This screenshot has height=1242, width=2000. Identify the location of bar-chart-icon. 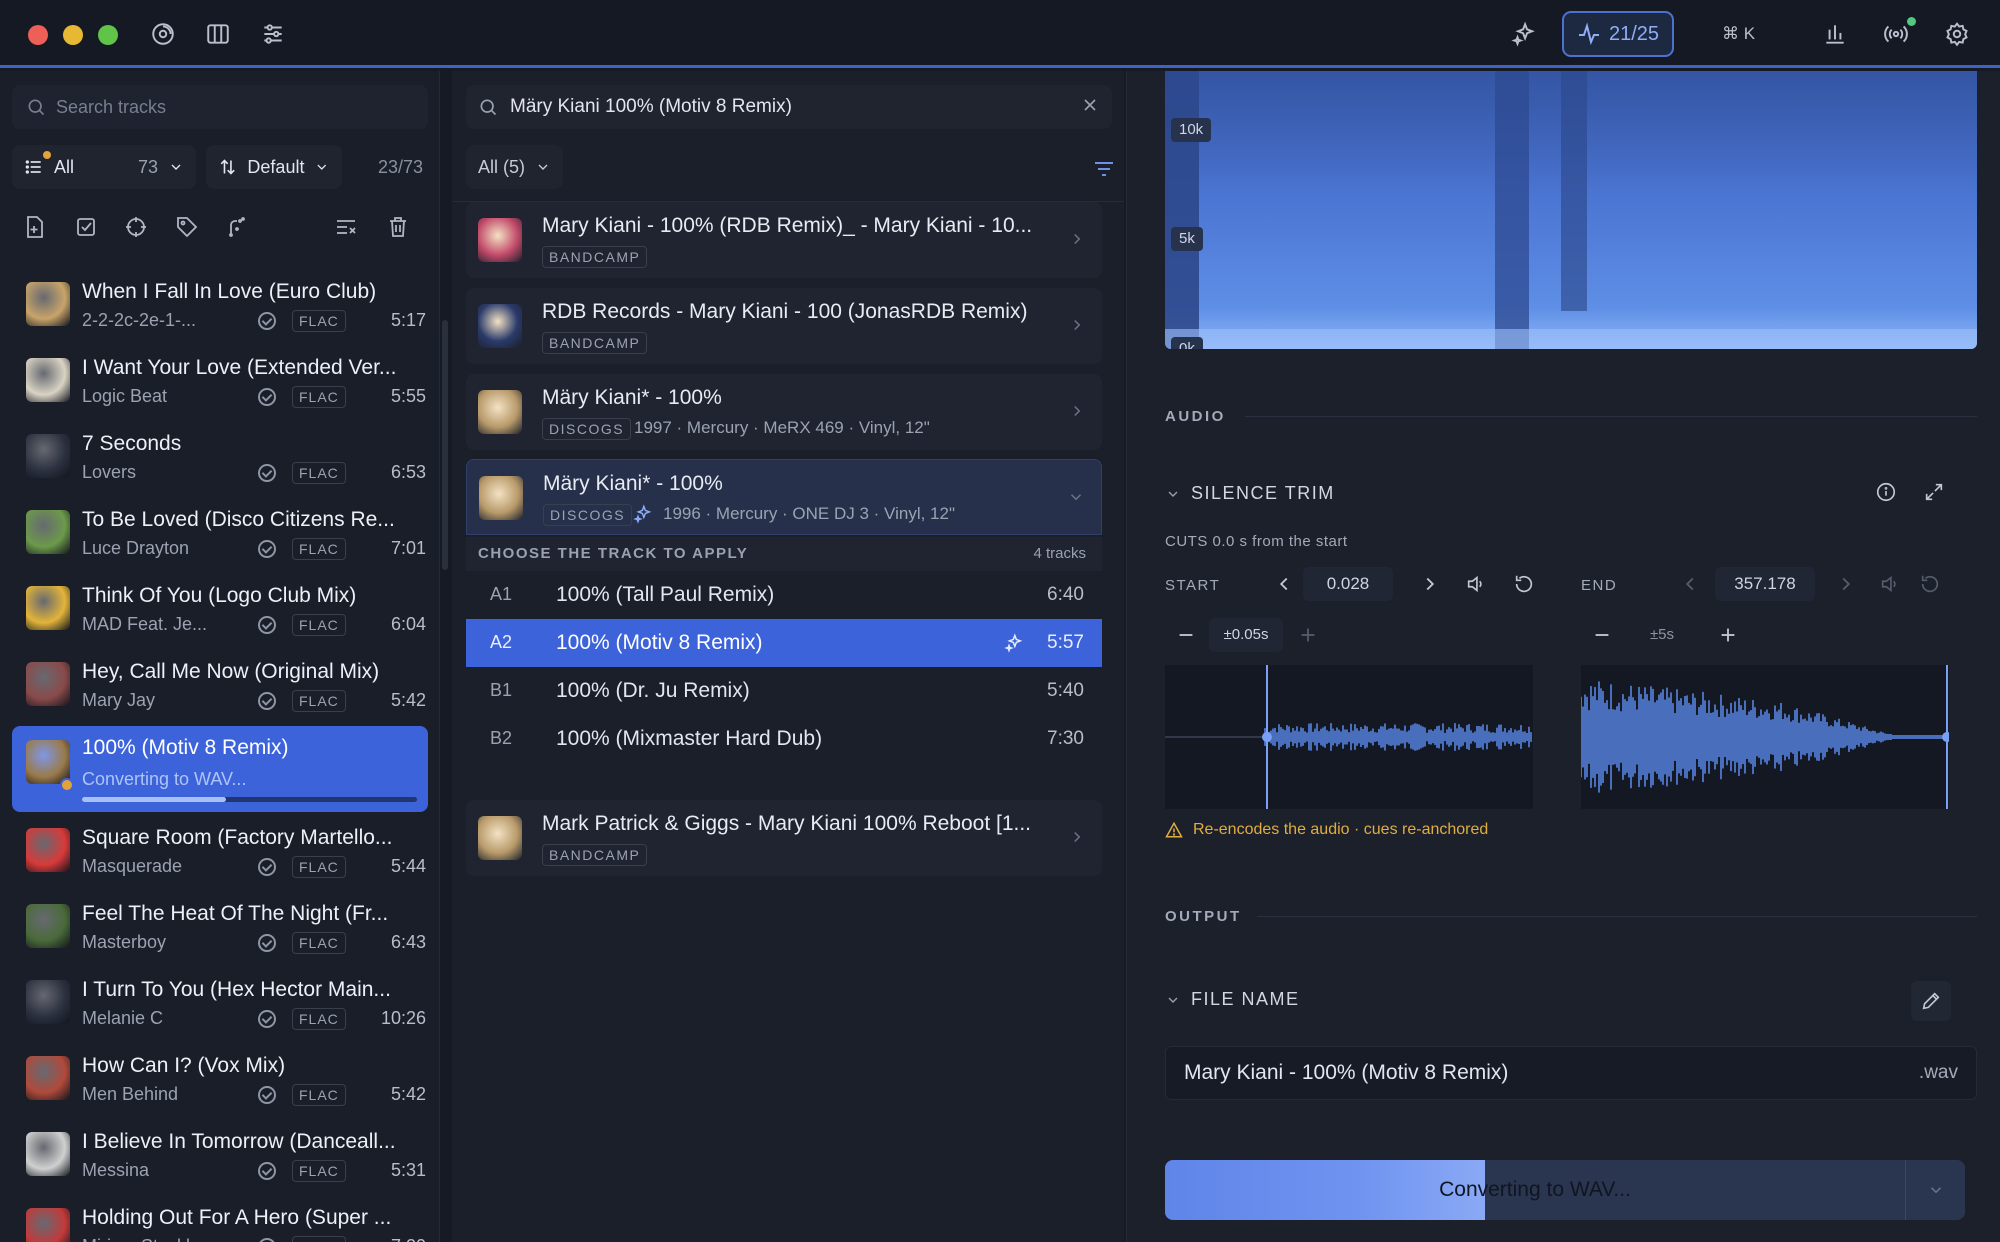
(1835, 34).